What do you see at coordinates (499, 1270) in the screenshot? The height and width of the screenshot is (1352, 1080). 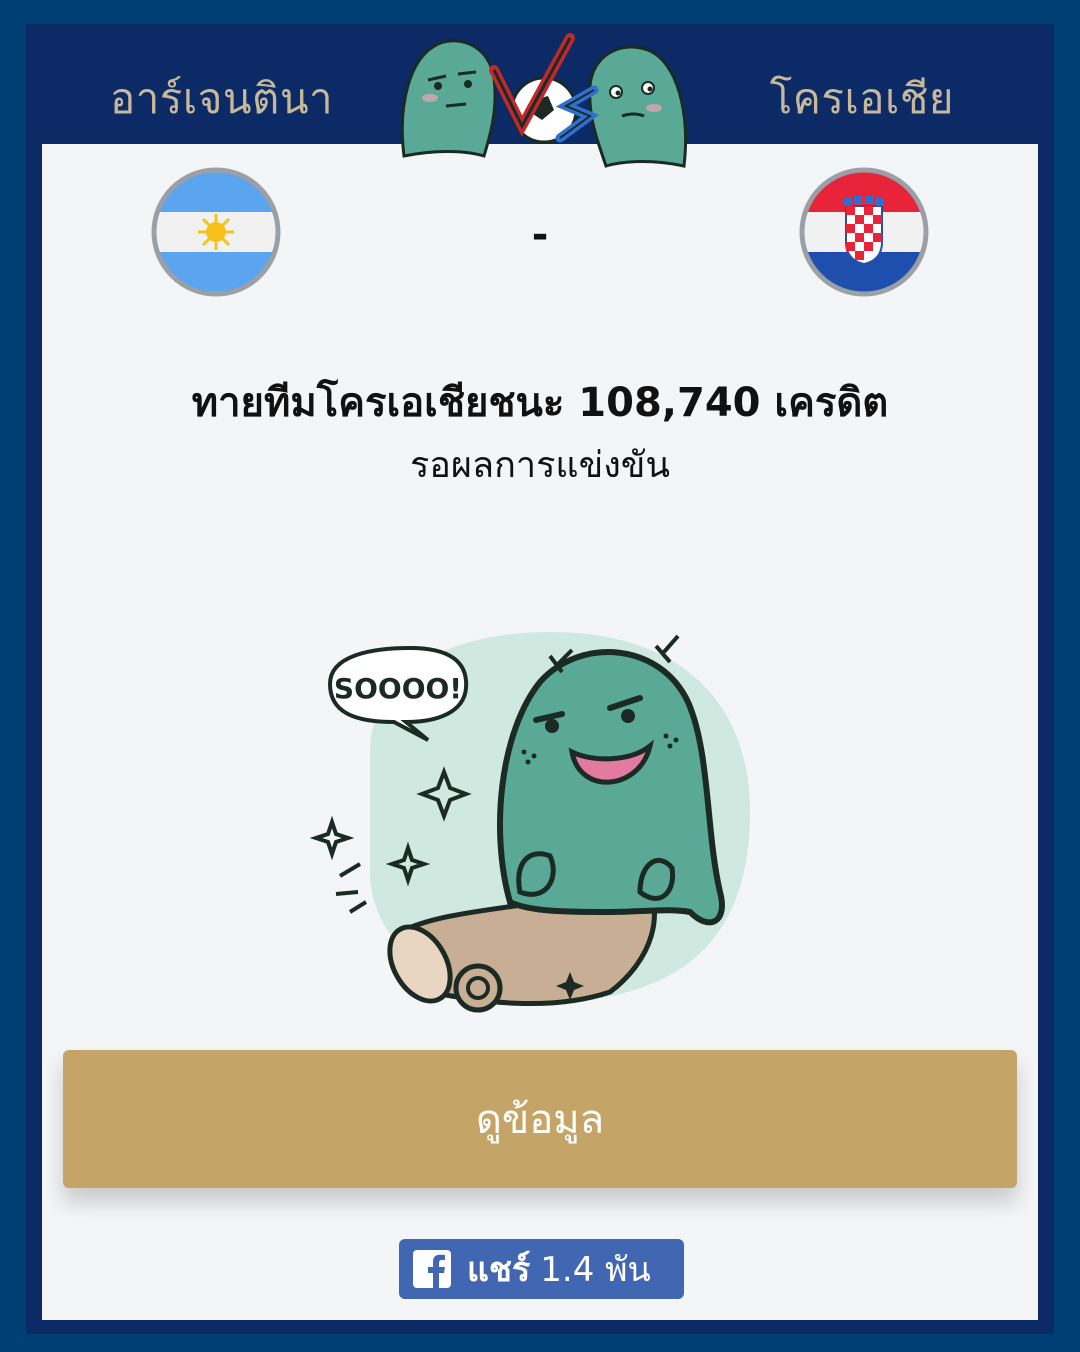 I see `share-label: แชร์` at bounding box center [499, 1270].